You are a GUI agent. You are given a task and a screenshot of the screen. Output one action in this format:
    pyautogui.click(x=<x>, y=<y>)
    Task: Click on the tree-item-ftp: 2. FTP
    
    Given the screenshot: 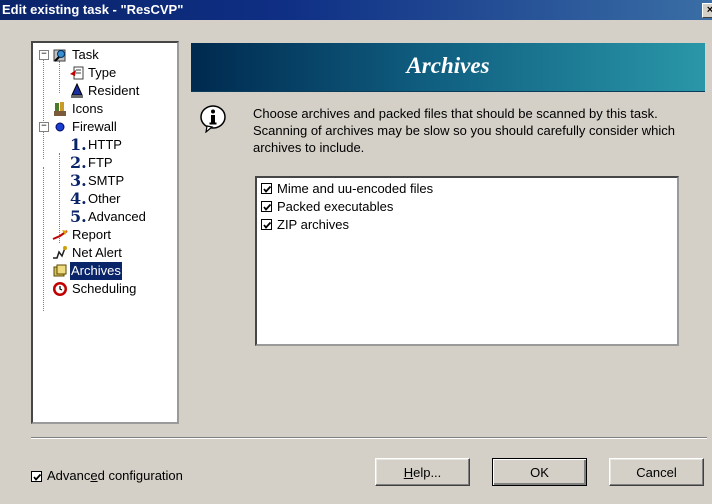 What is the action you would take?
    pyautogui.click(x=105, y=163)
    